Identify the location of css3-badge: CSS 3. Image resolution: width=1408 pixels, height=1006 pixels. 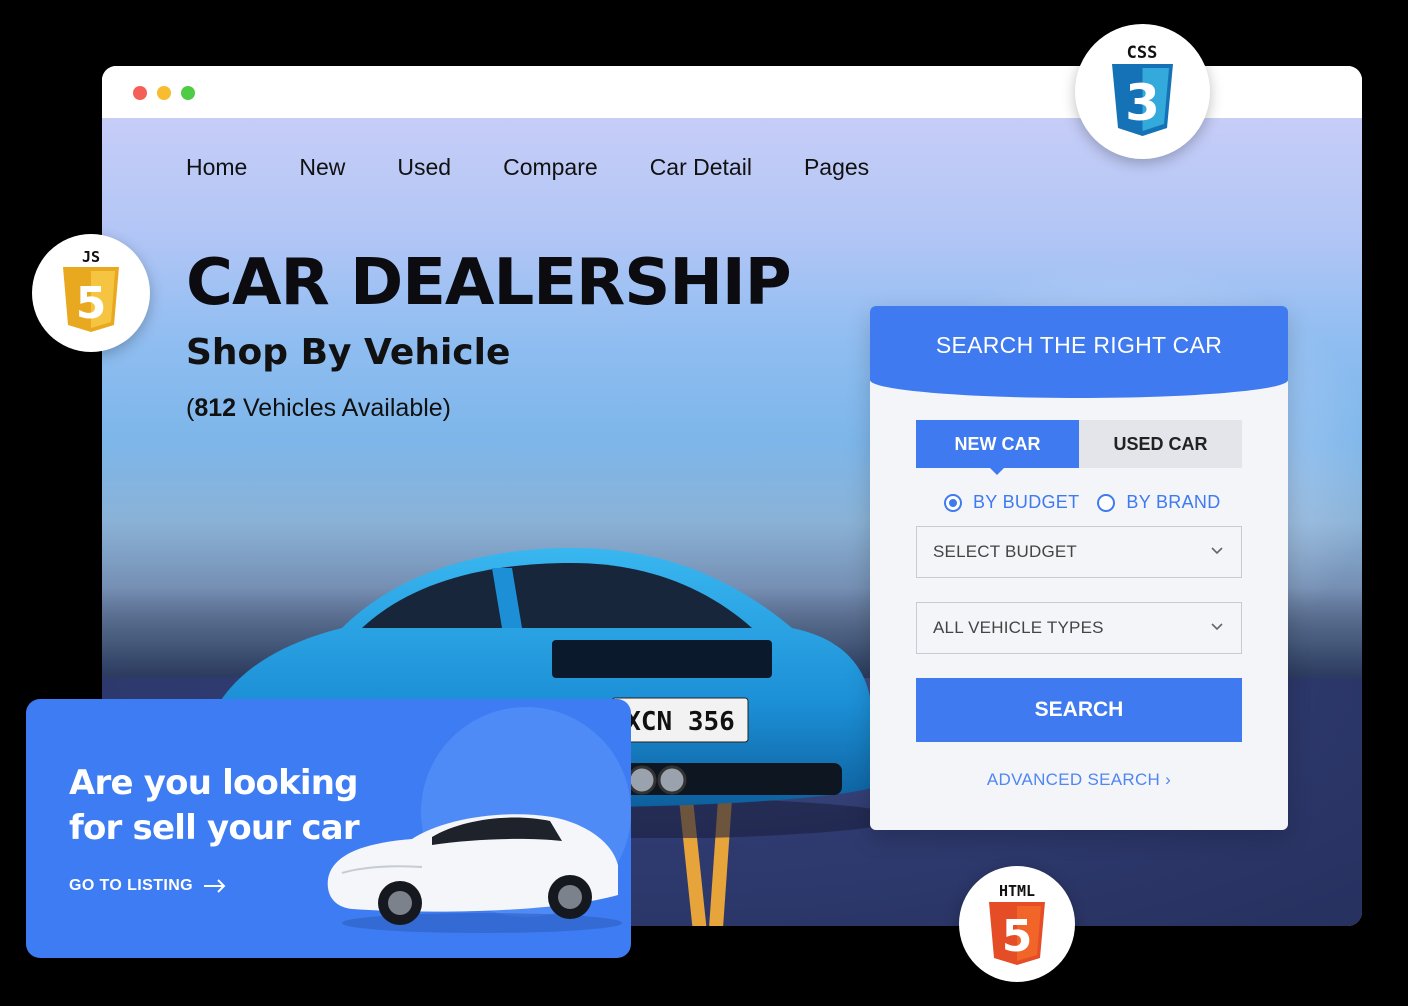
(1142, 91).